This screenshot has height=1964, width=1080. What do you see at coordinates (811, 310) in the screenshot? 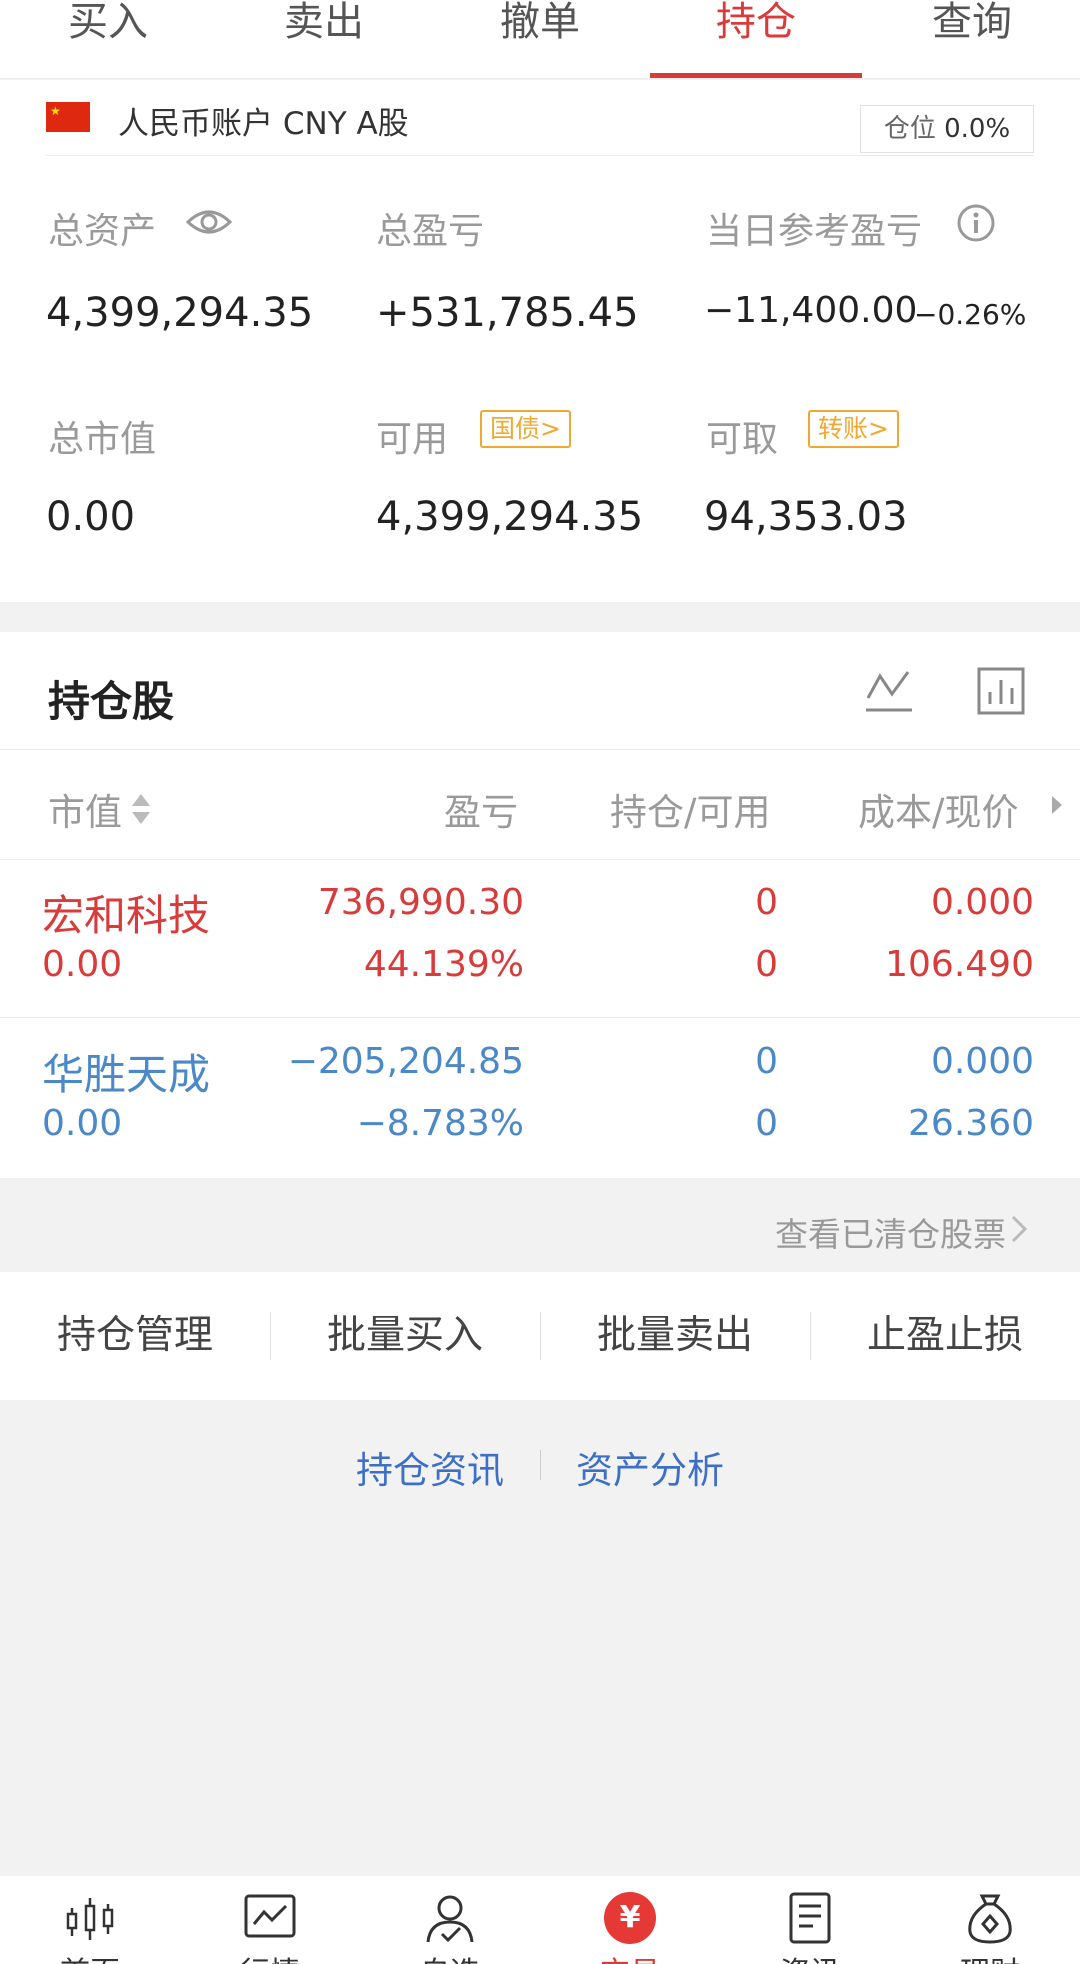
I see `today-pnl-value: −11,400.00` at bounding box center [811, 310].